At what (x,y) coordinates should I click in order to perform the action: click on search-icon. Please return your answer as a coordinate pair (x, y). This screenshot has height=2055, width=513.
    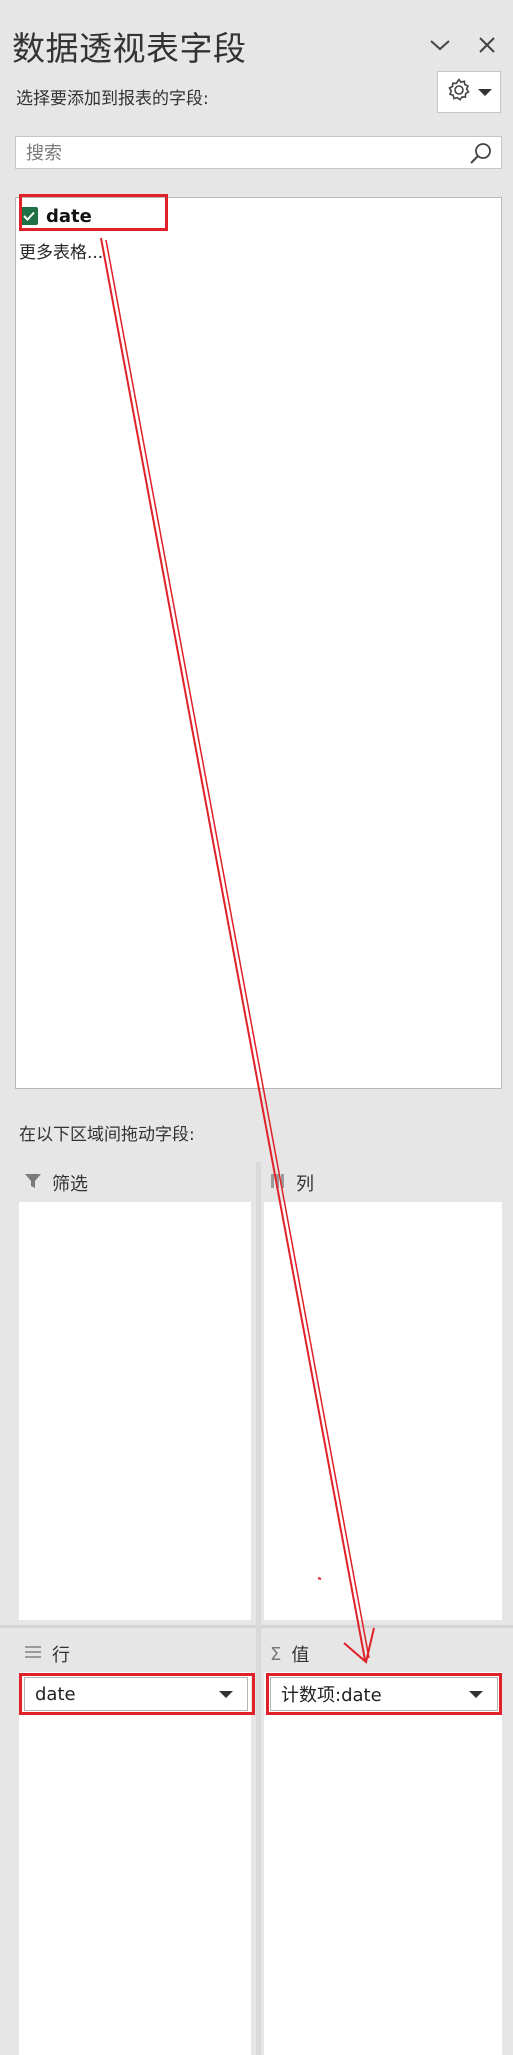
    Looking at the image, I should click on (481, 154).